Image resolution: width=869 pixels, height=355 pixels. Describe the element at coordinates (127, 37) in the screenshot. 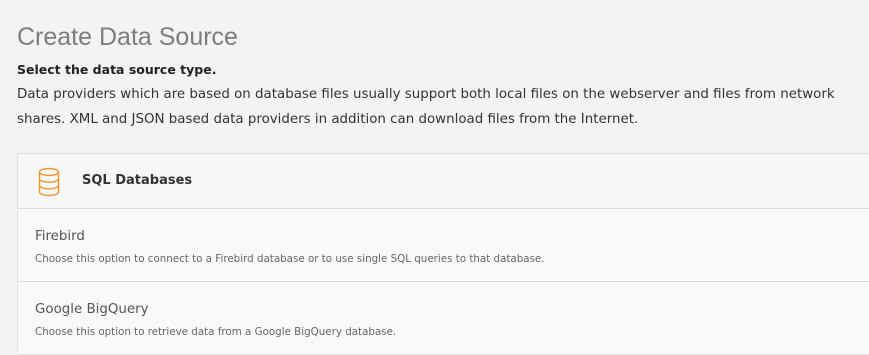

I see `page-title: Create Data Source` at that location.